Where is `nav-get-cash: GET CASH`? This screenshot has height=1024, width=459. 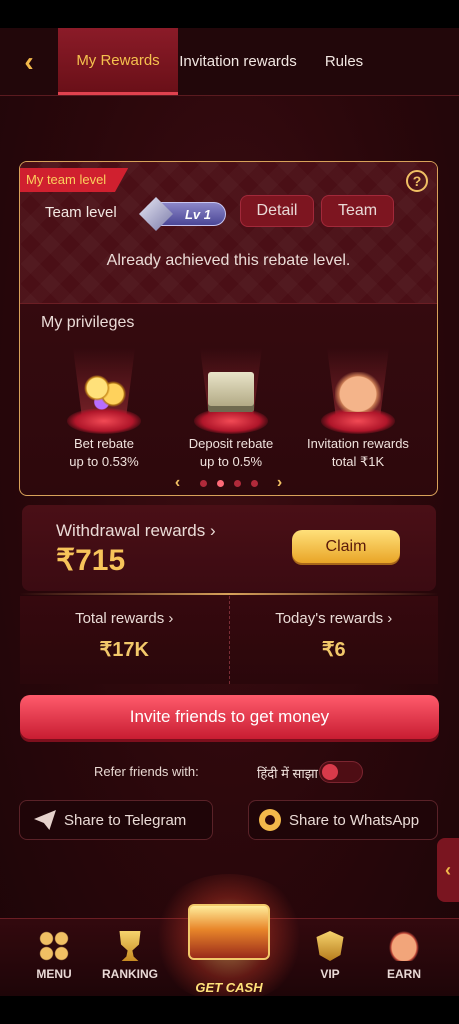
nav-get-cash: GET CASH is located at coordinates (229, 935).